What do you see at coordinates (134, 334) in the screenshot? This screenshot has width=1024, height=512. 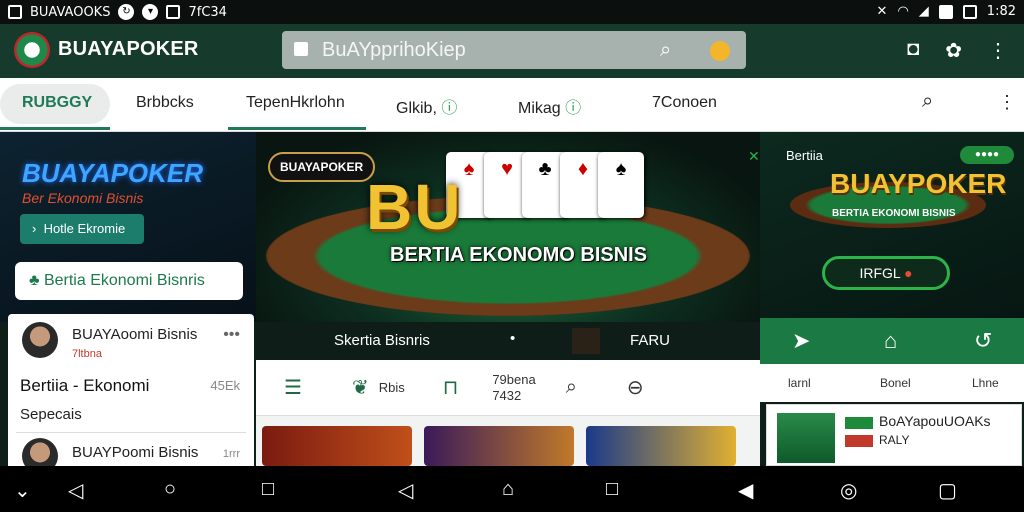 I see `post-author: BUAYAoomi Bisnis` at bounding box center [134, 334].